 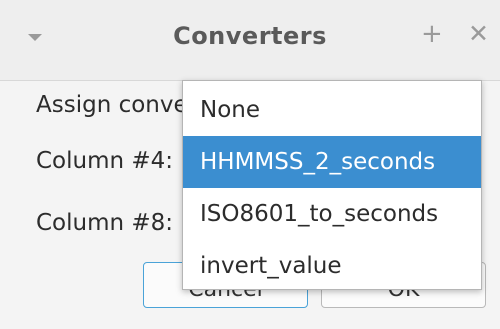 What do you see at coordinates (478, 34) in the screenshot?
I see `close-icon: ✕` at bounding box center [478, 34].